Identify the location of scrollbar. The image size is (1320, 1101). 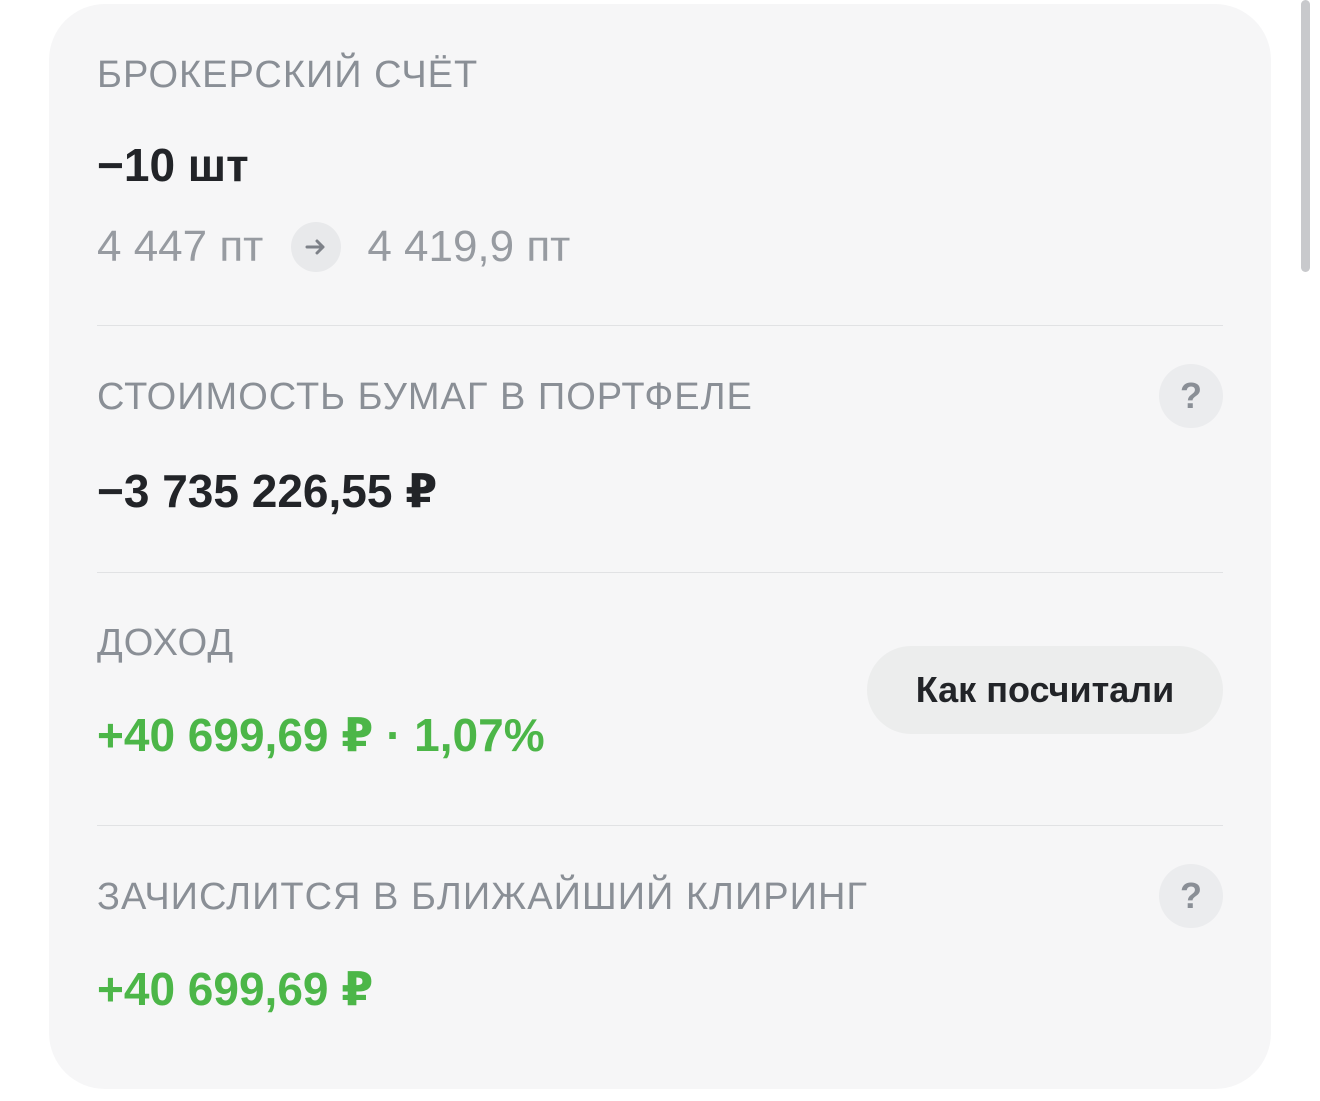
(1305, 136).